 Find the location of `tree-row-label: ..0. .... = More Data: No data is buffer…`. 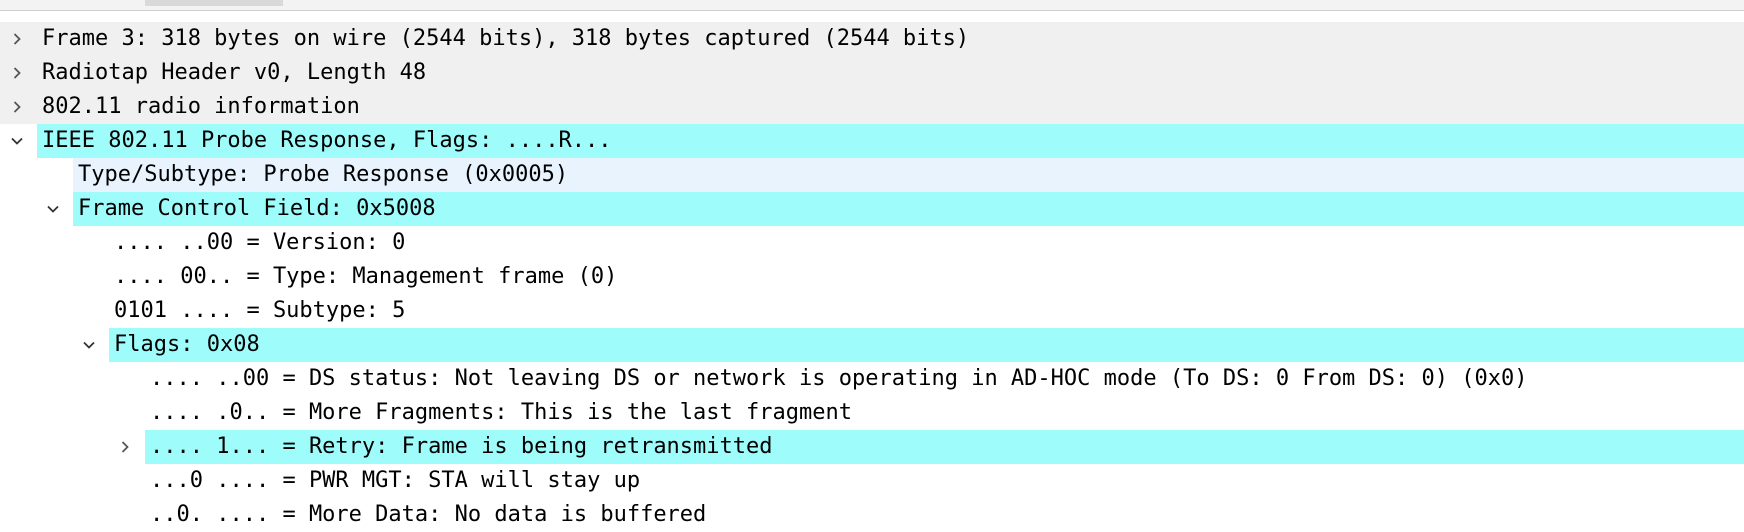

tree-row-label: ..0. .... = More Data: No data is buffer… is located at coordinates (428, 514).